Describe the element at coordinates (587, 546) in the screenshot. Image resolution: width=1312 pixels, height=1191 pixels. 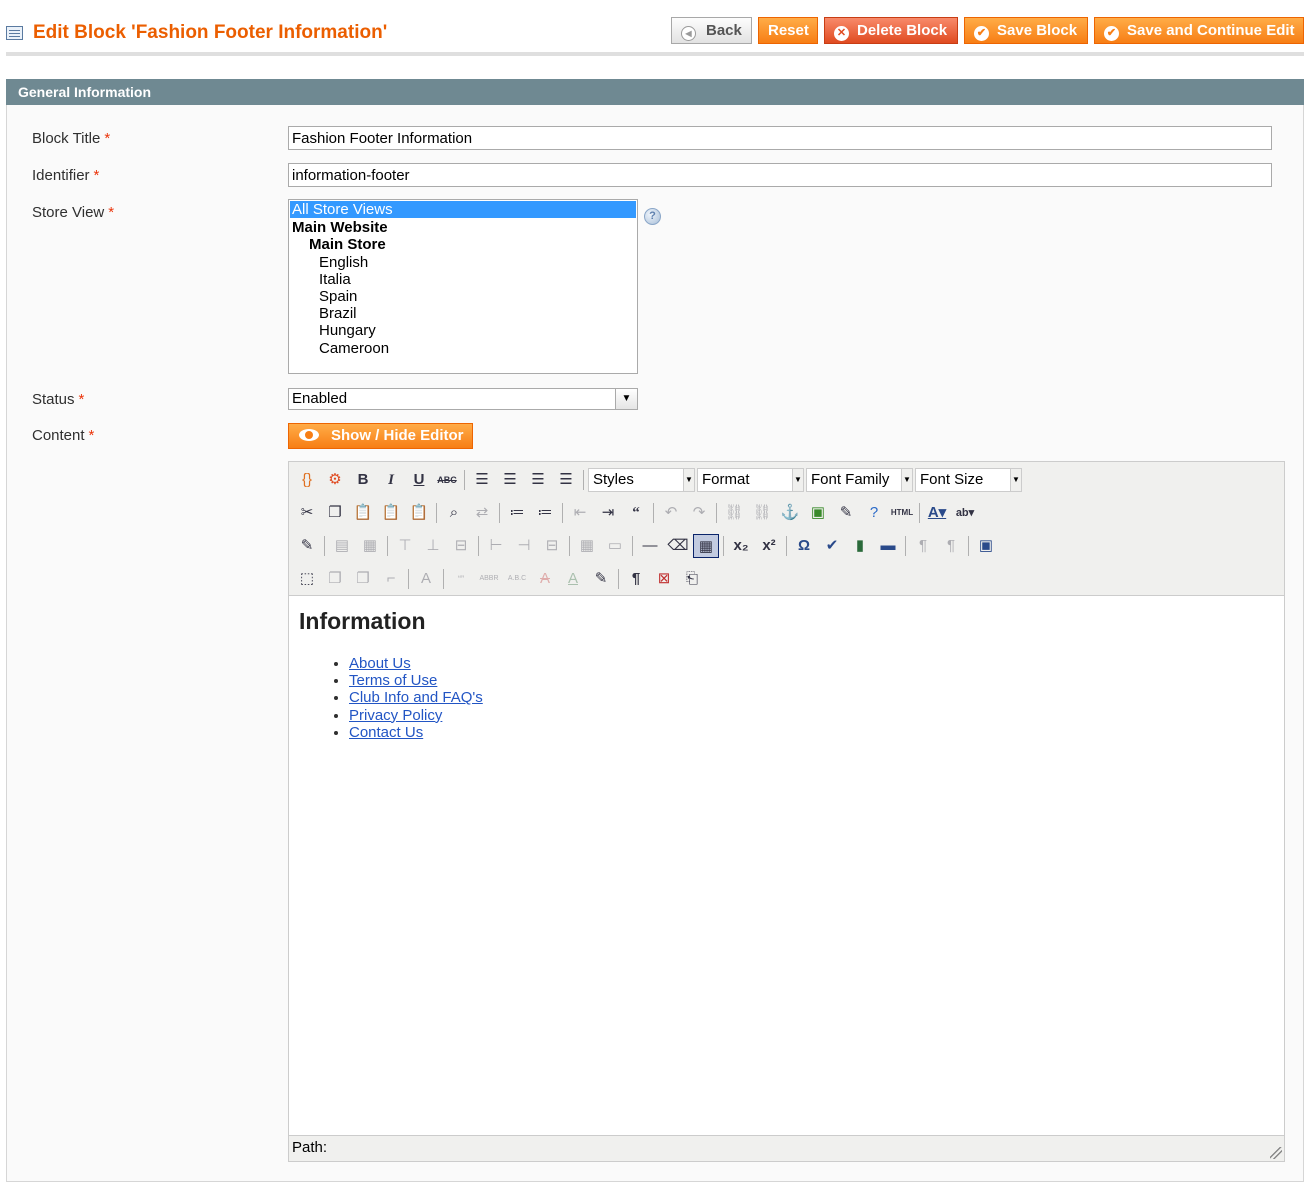
I see `split-cells-icon: ▦` at that location.